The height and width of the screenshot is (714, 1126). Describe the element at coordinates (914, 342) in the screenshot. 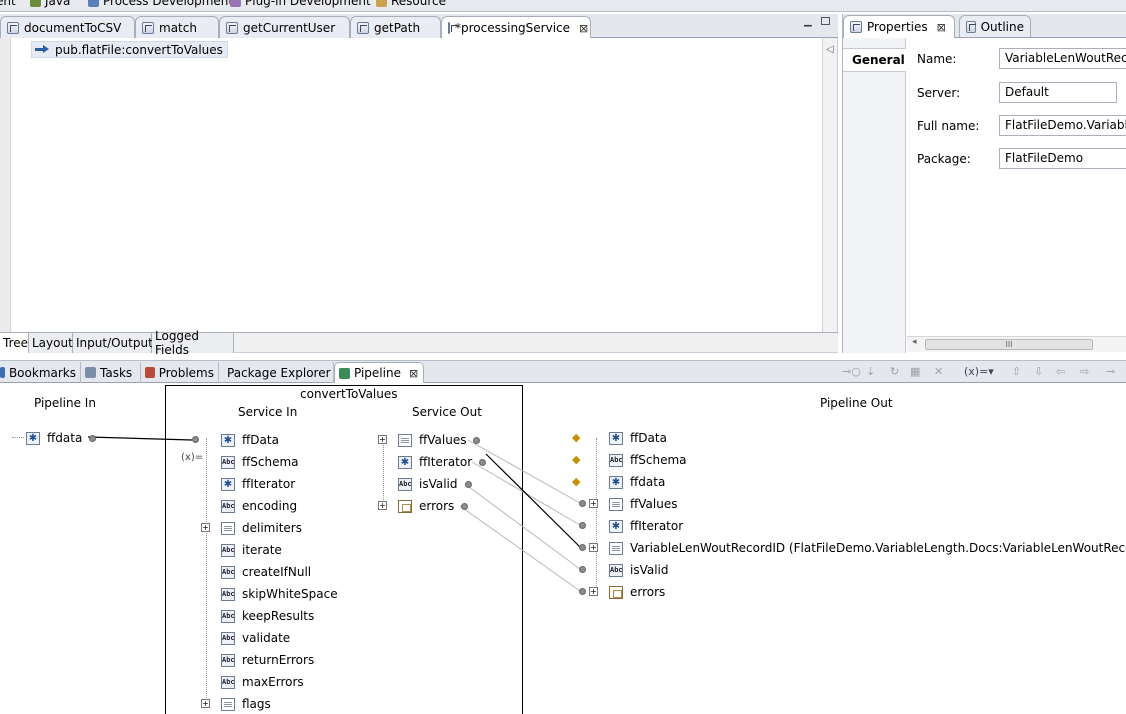

I see `scroll-left-icon: ◂` at that location.